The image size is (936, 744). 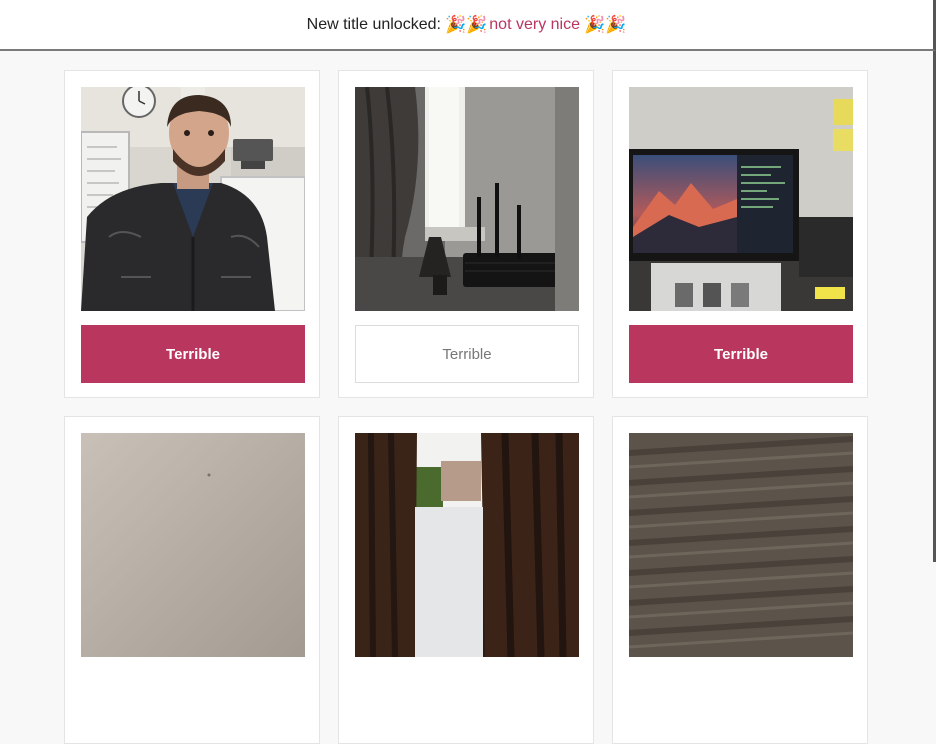 What do you see at coordinates (534, 24) in the screenshot?
I see `unlocked-title-text: not very nice` at bounding box center [534, 24].